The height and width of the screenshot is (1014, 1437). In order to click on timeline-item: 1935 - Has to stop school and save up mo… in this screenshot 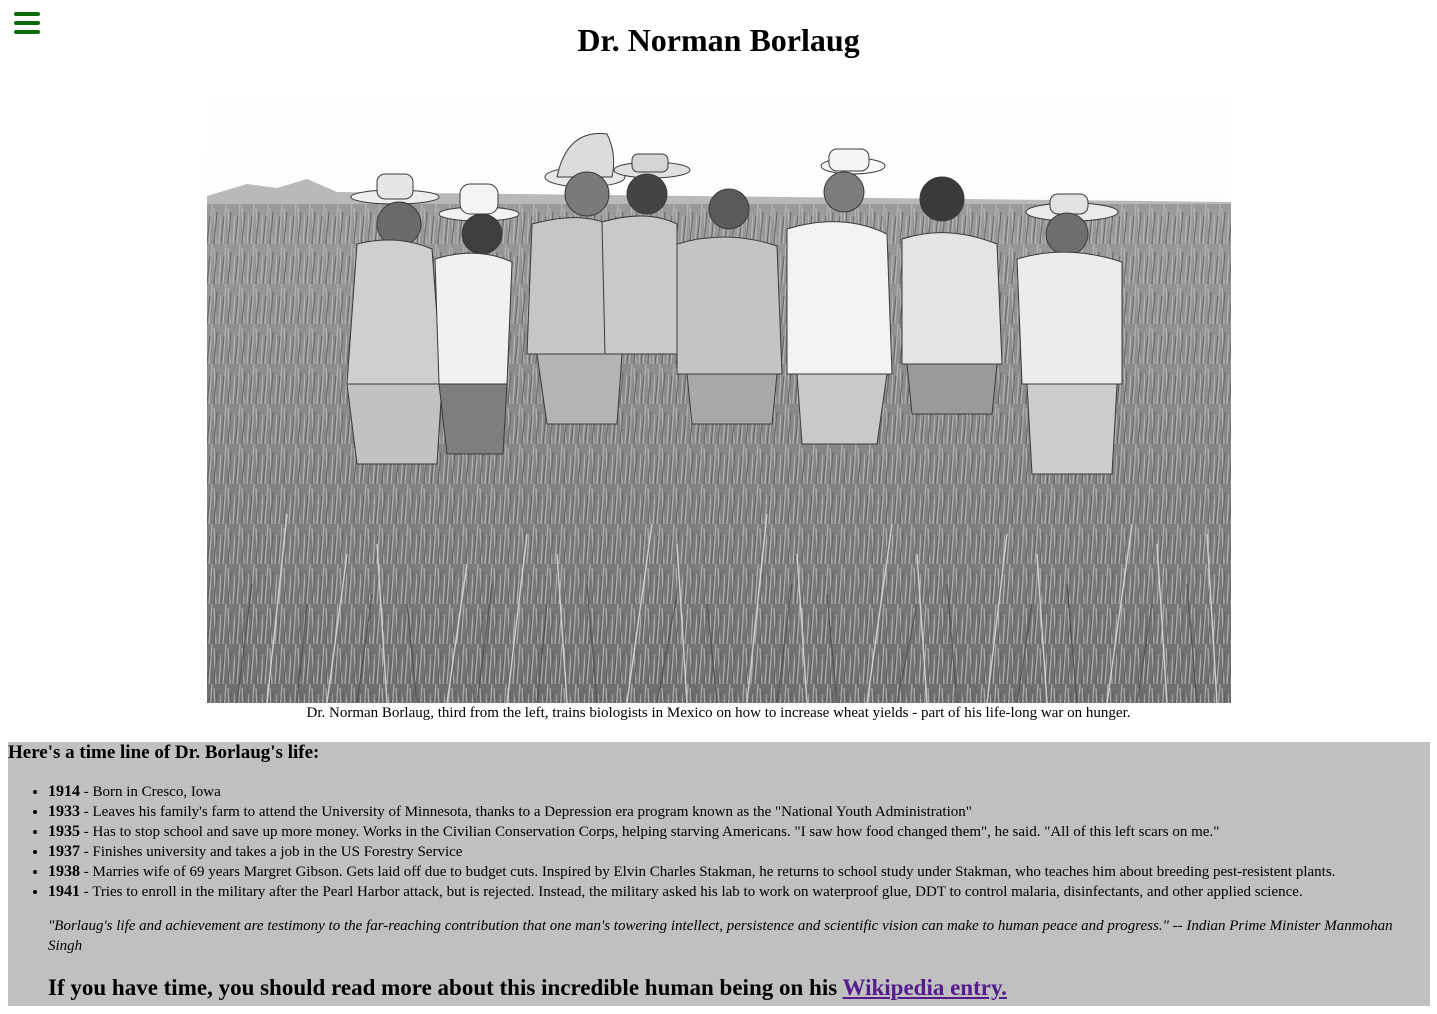, I will do `click(739, 832)`.